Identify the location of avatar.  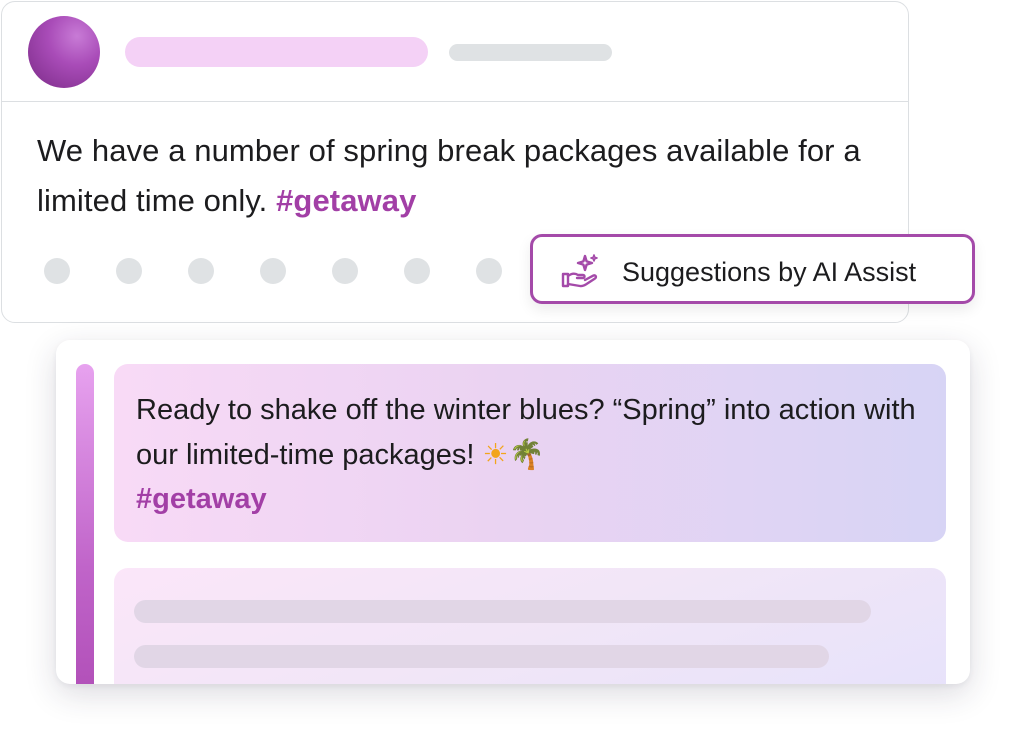
(64, 52).